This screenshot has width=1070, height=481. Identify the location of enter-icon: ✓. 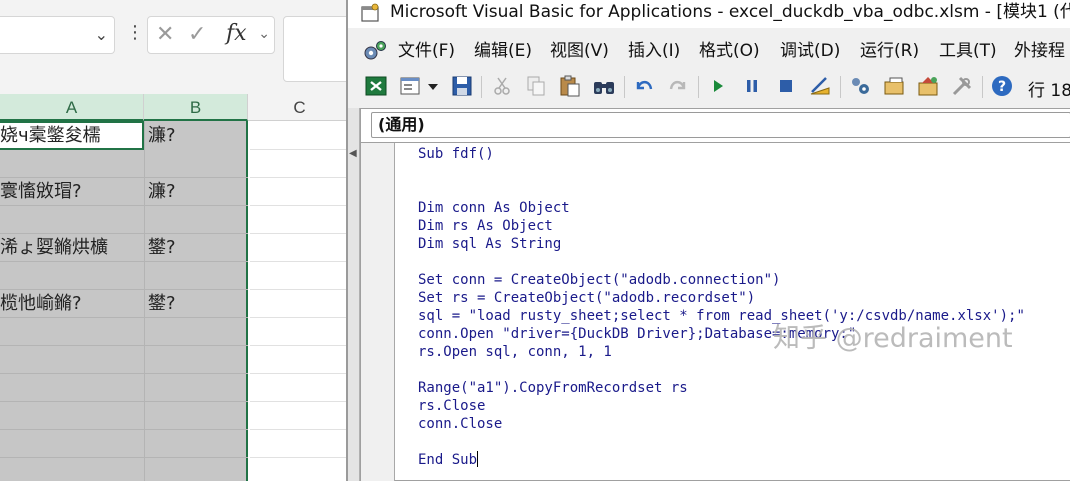
(197, 34).